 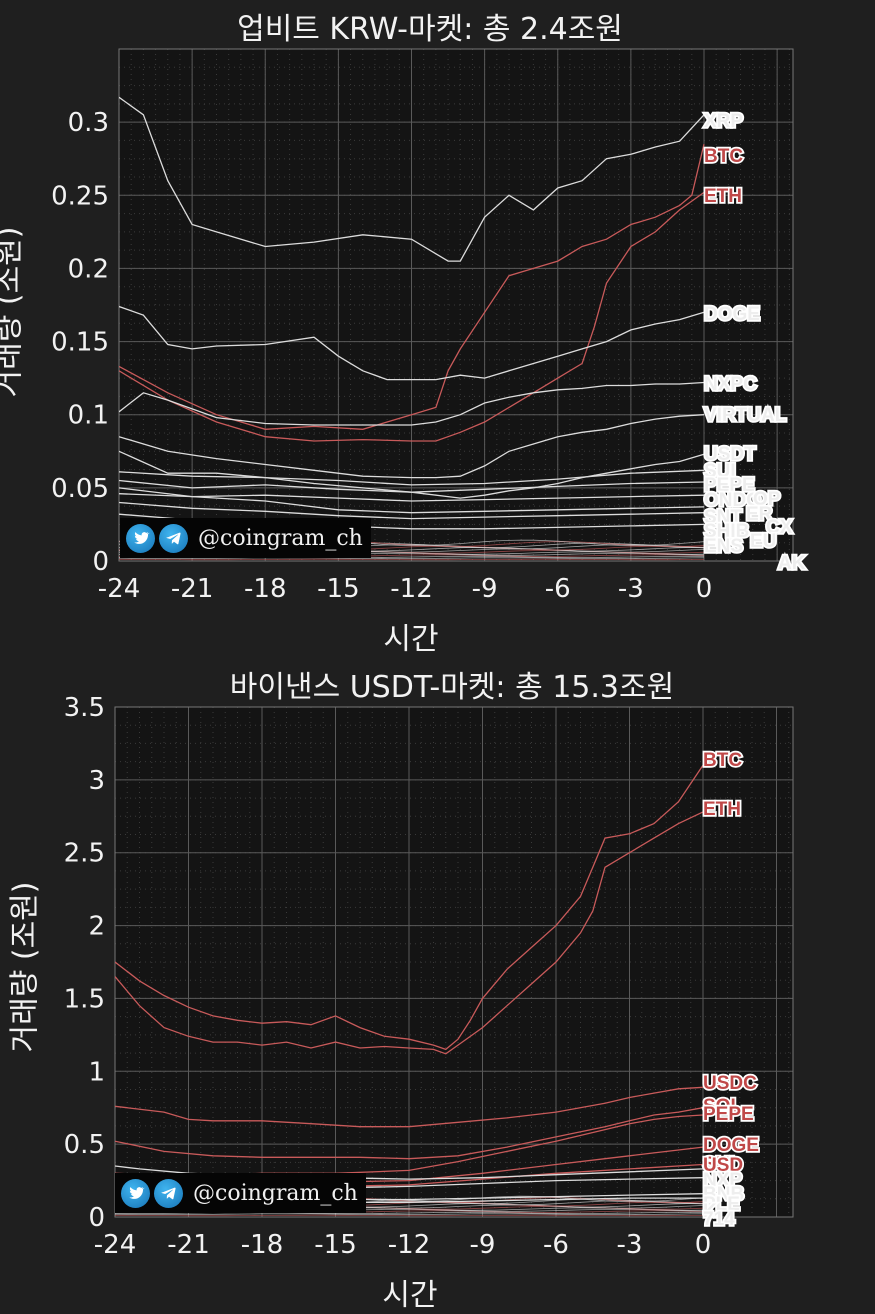 I want to click on y-tick-label: 0.15, so click(x=80, y=343).